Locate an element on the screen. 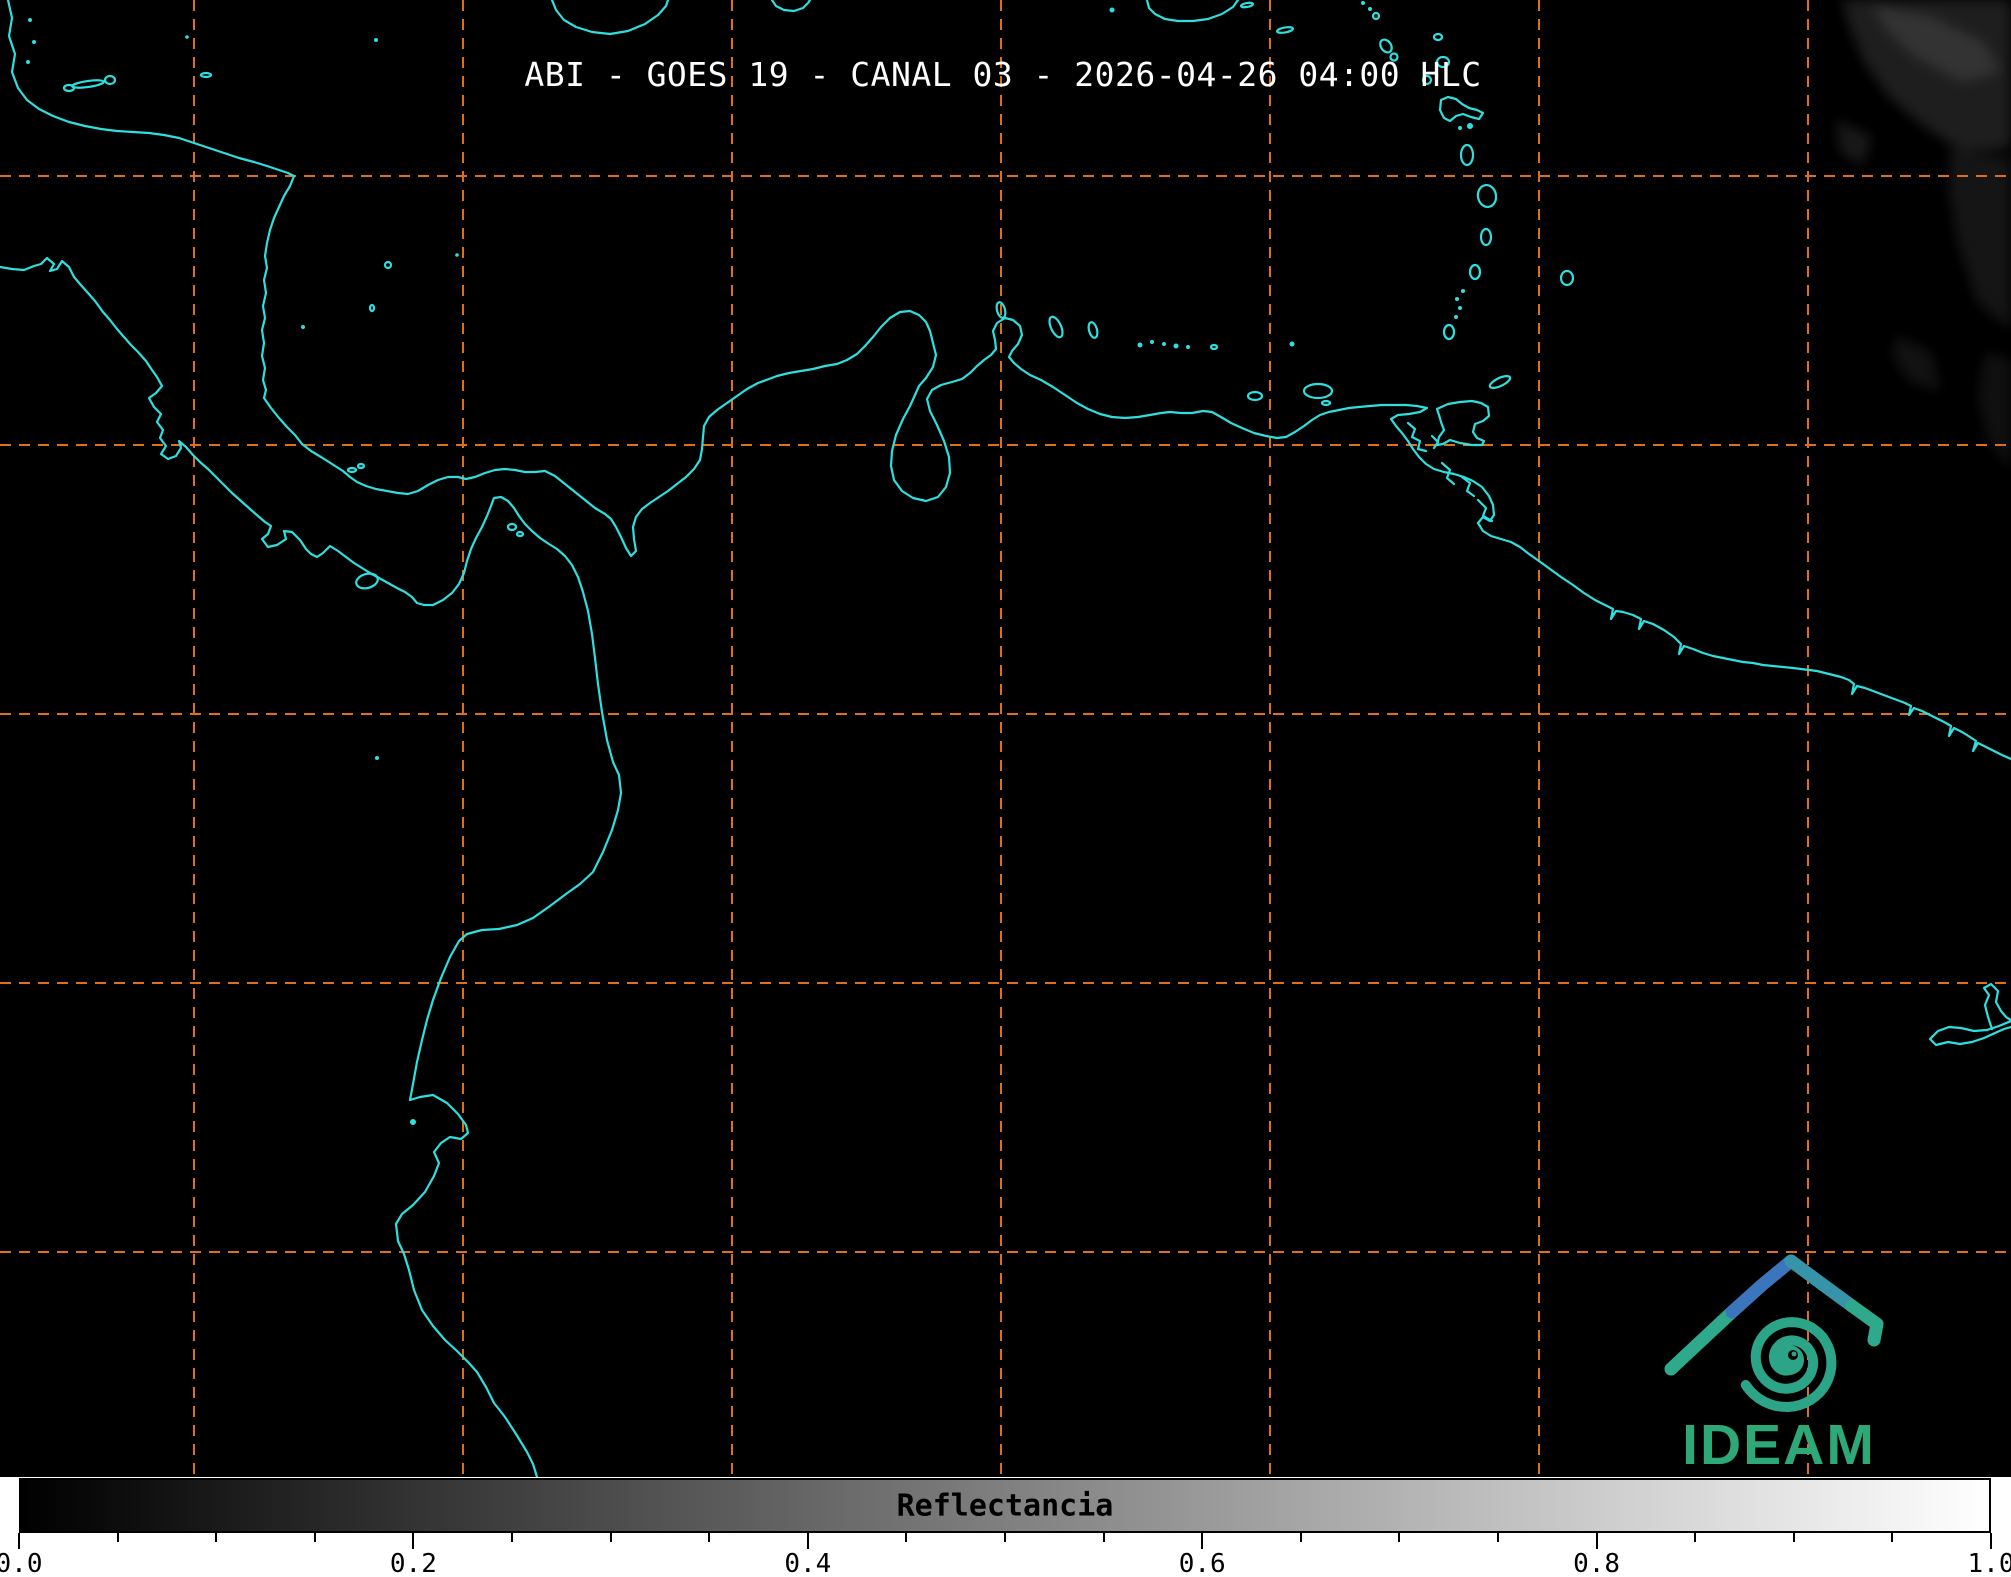 This screenshot has width=2011, height=1577. tick-label: 0.6 is located at coordinates (1202, 1563).